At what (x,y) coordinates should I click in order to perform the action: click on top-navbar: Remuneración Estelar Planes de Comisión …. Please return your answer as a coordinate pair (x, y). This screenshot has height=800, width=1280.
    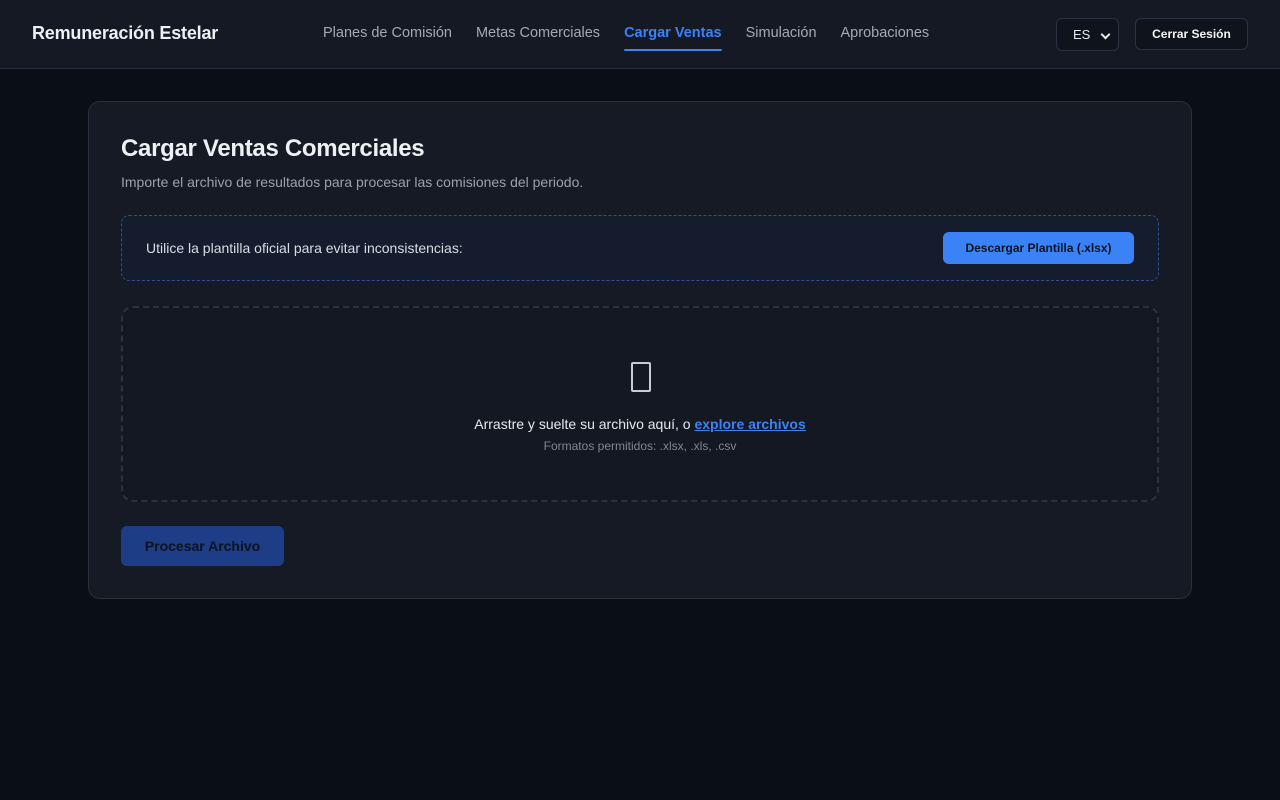
    Looking at the image, I should click on (640, 34).